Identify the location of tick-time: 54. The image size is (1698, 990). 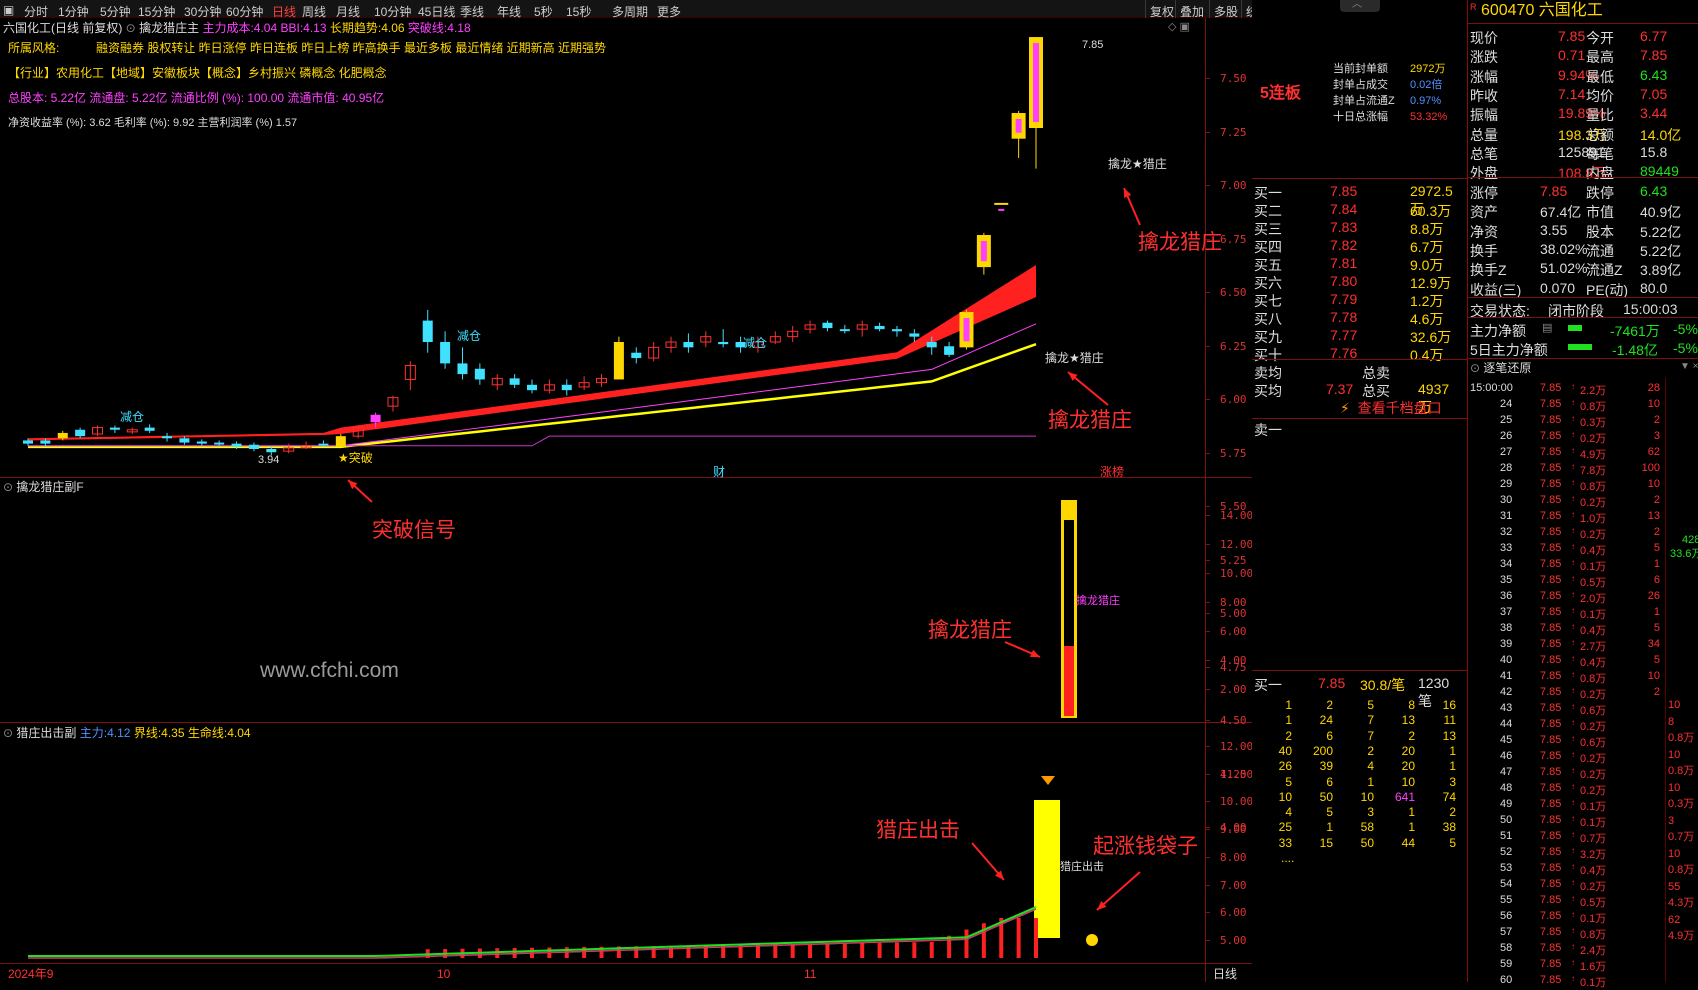
(1506, 884).